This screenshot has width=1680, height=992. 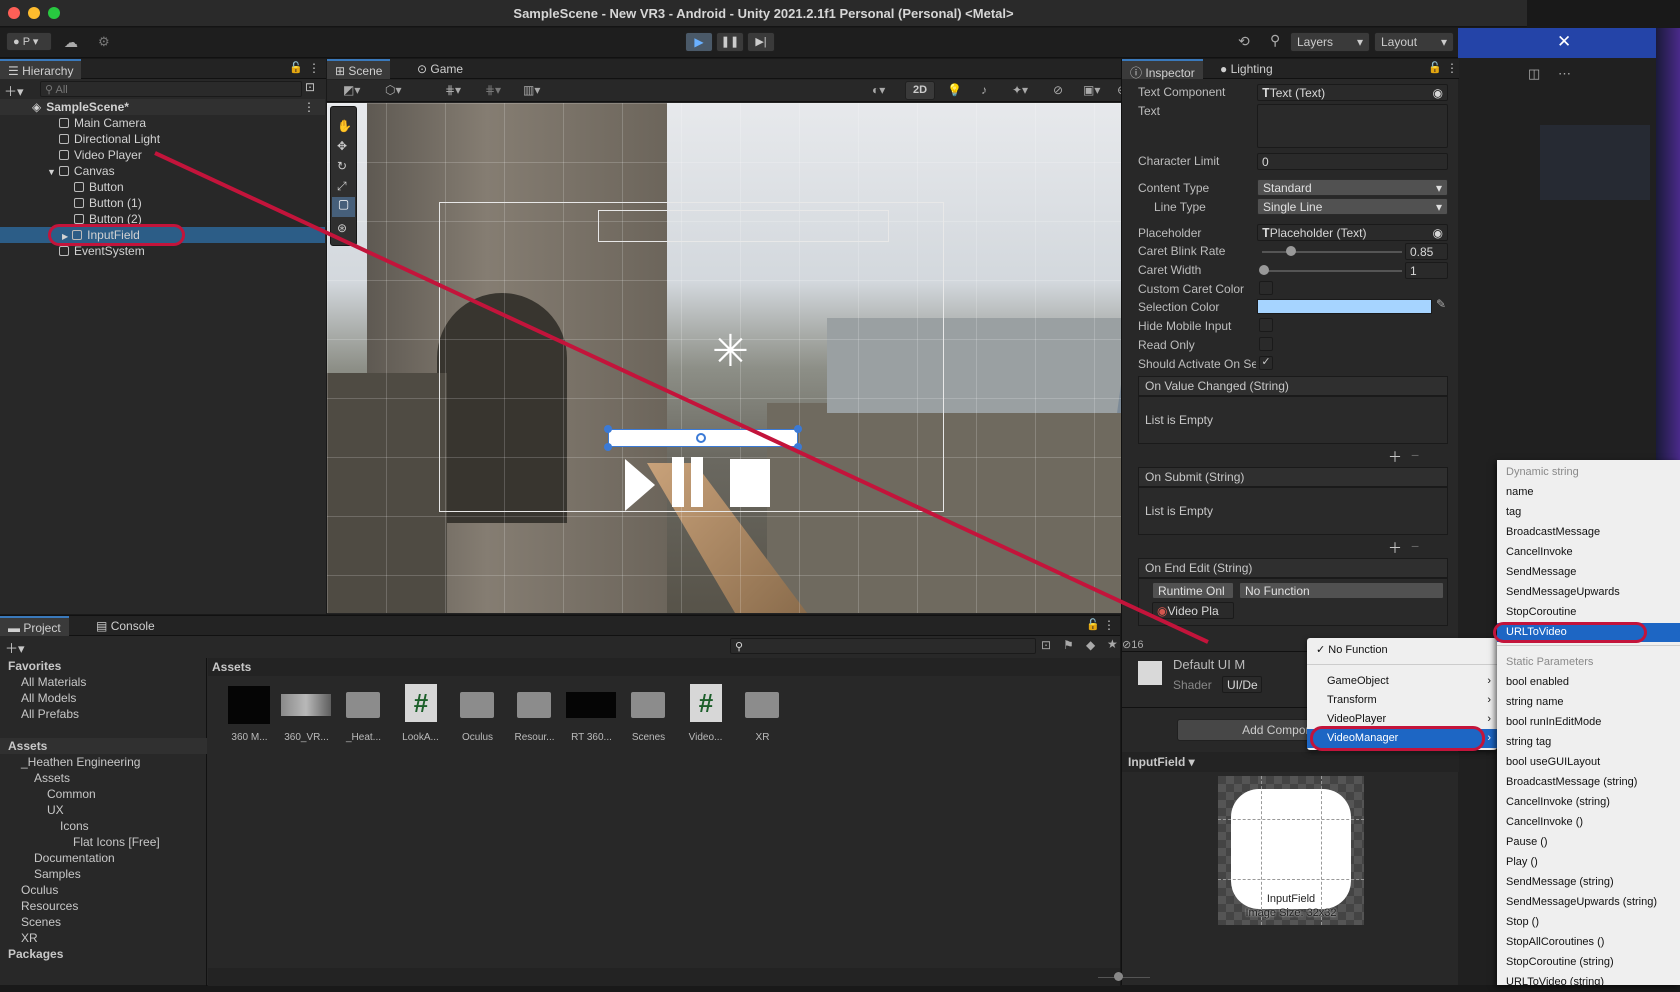 What do you see at coordinates (71, 794) in the screenshot?
I see `tree-item: Common` at bounding box center [71, 794].